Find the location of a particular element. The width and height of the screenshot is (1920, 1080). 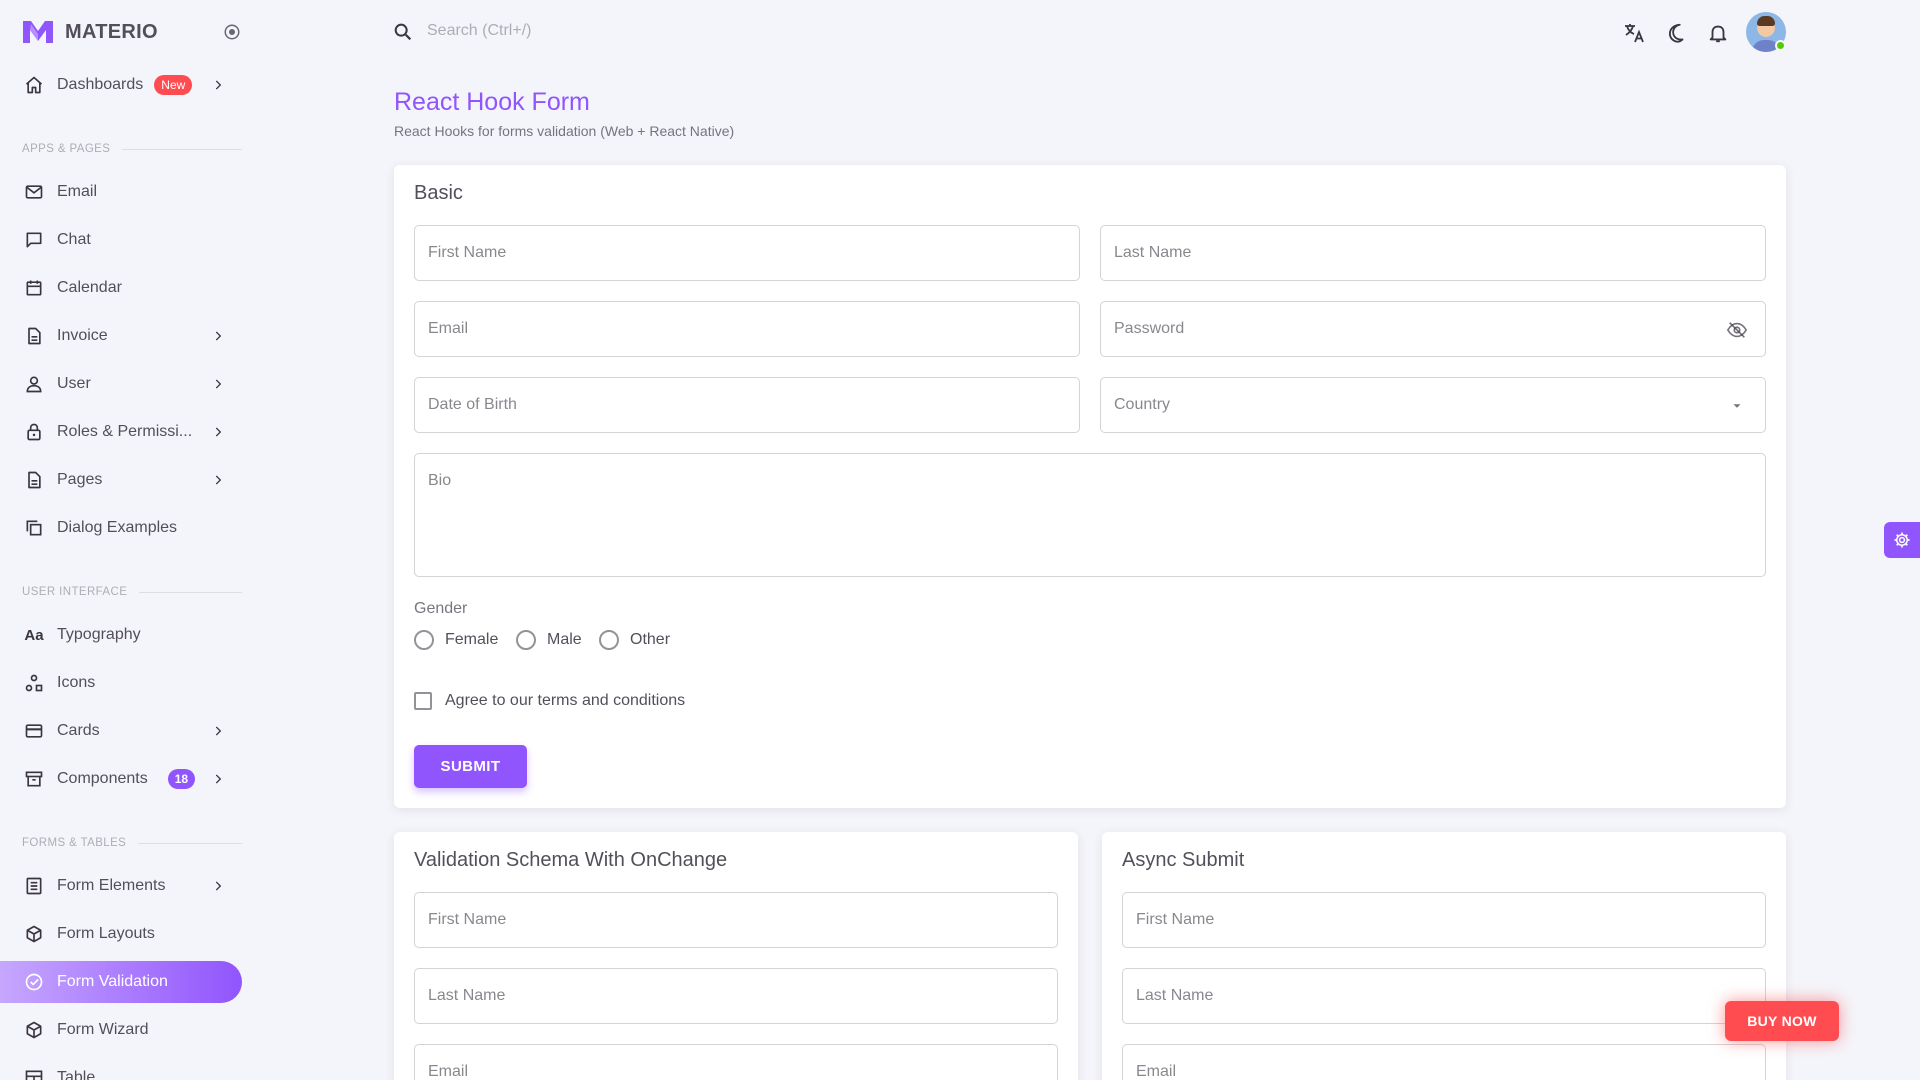

sidebar-item-label: Form Validation is located at coordinates (112, 981).